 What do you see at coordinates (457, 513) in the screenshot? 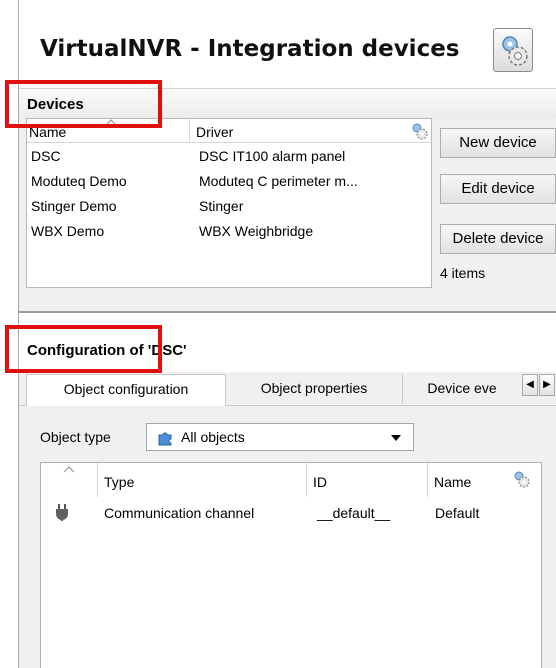
I see `object-name: Default` at bounding box center [457, 513].